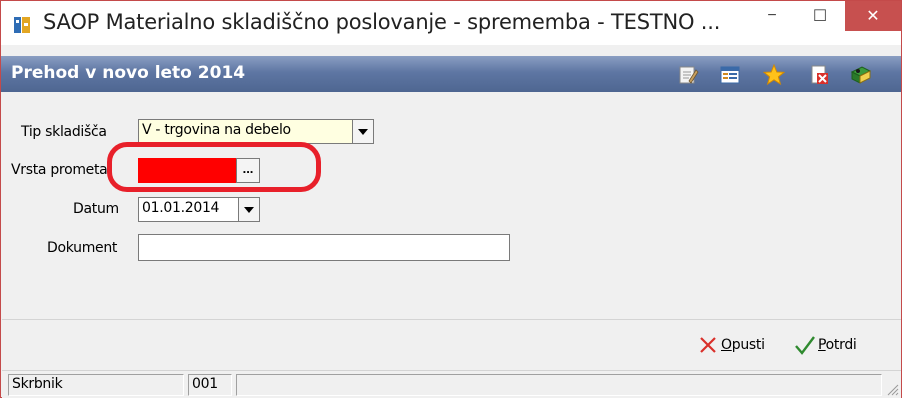 Image resolution: width=902 pixels, height=398 pixels. What do you see at coordinates (216, 130) in the screenshot?
I see `tip-skladisca-value: V - trgovina na debelo` at bounding box center [216, 130].